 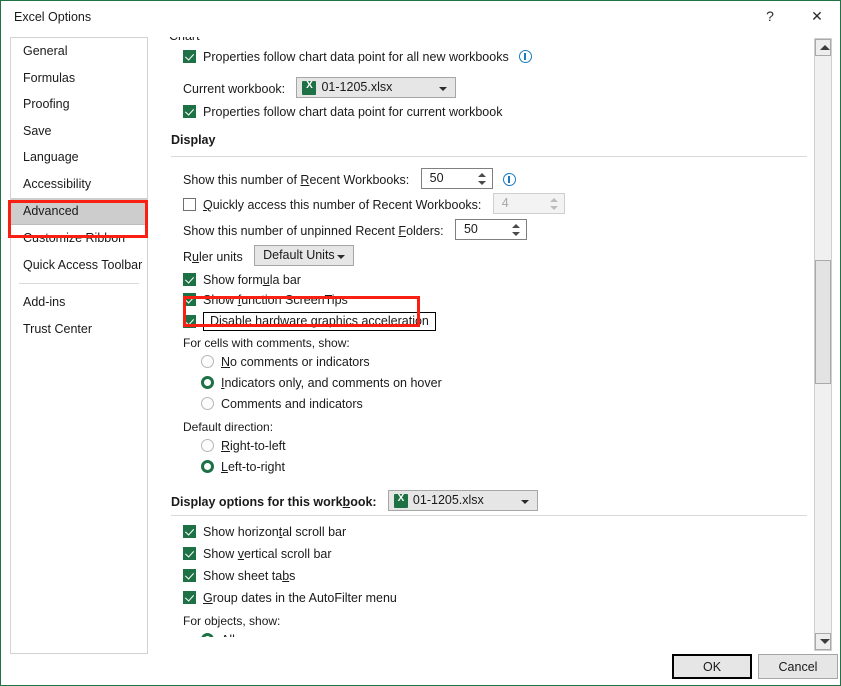 I want to click on direction-option-ltr: Left-to-right, so click(x=243, y=467).